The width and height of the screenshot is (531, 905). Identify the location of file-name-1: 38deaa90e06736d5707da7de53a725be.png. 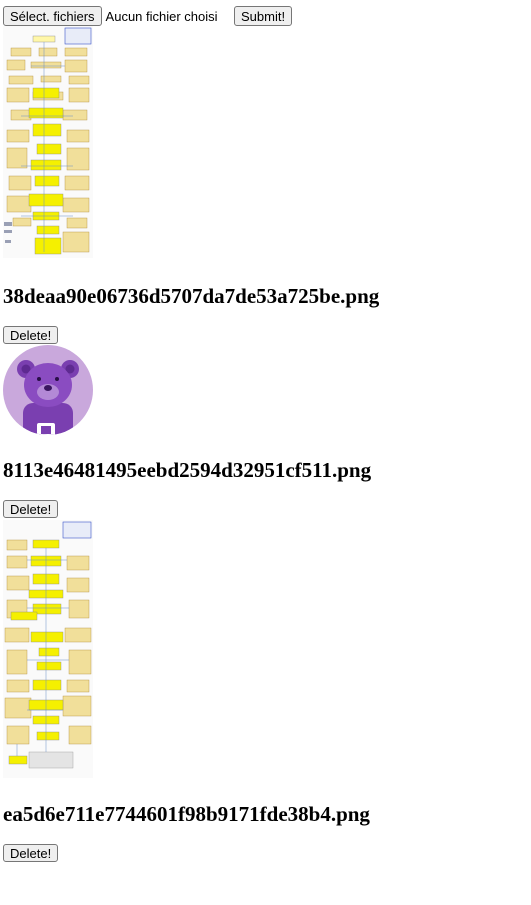
(191, 296).